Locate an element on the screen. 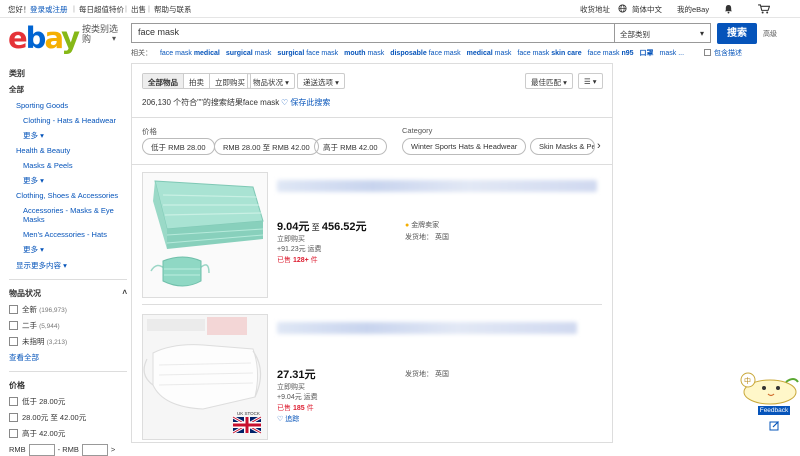 This screenshot has height=456, width=800. item-location: 发货地： 英国 is located at coordinates (427, 237).